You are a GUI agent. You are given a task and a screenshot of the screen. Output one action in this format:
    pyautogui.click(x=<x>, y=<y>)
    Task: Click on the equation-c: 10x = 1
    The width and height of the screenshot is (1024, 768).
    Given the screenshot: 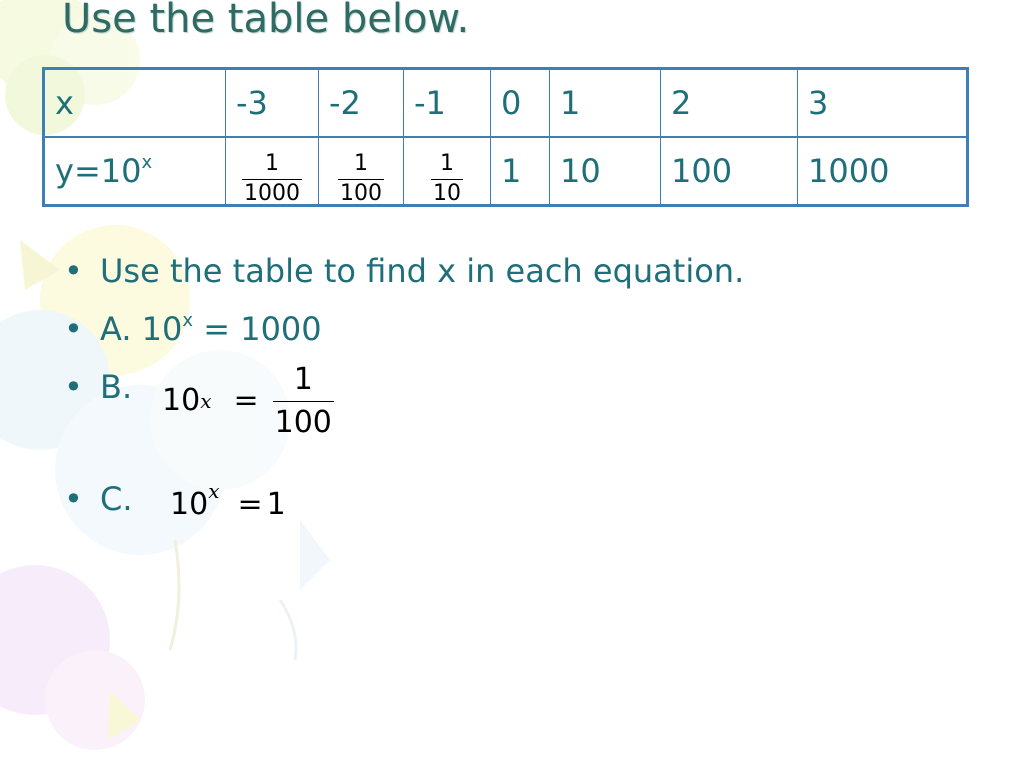 What is the action you would take?
    pyautogui.click(x=228, y=501)
    